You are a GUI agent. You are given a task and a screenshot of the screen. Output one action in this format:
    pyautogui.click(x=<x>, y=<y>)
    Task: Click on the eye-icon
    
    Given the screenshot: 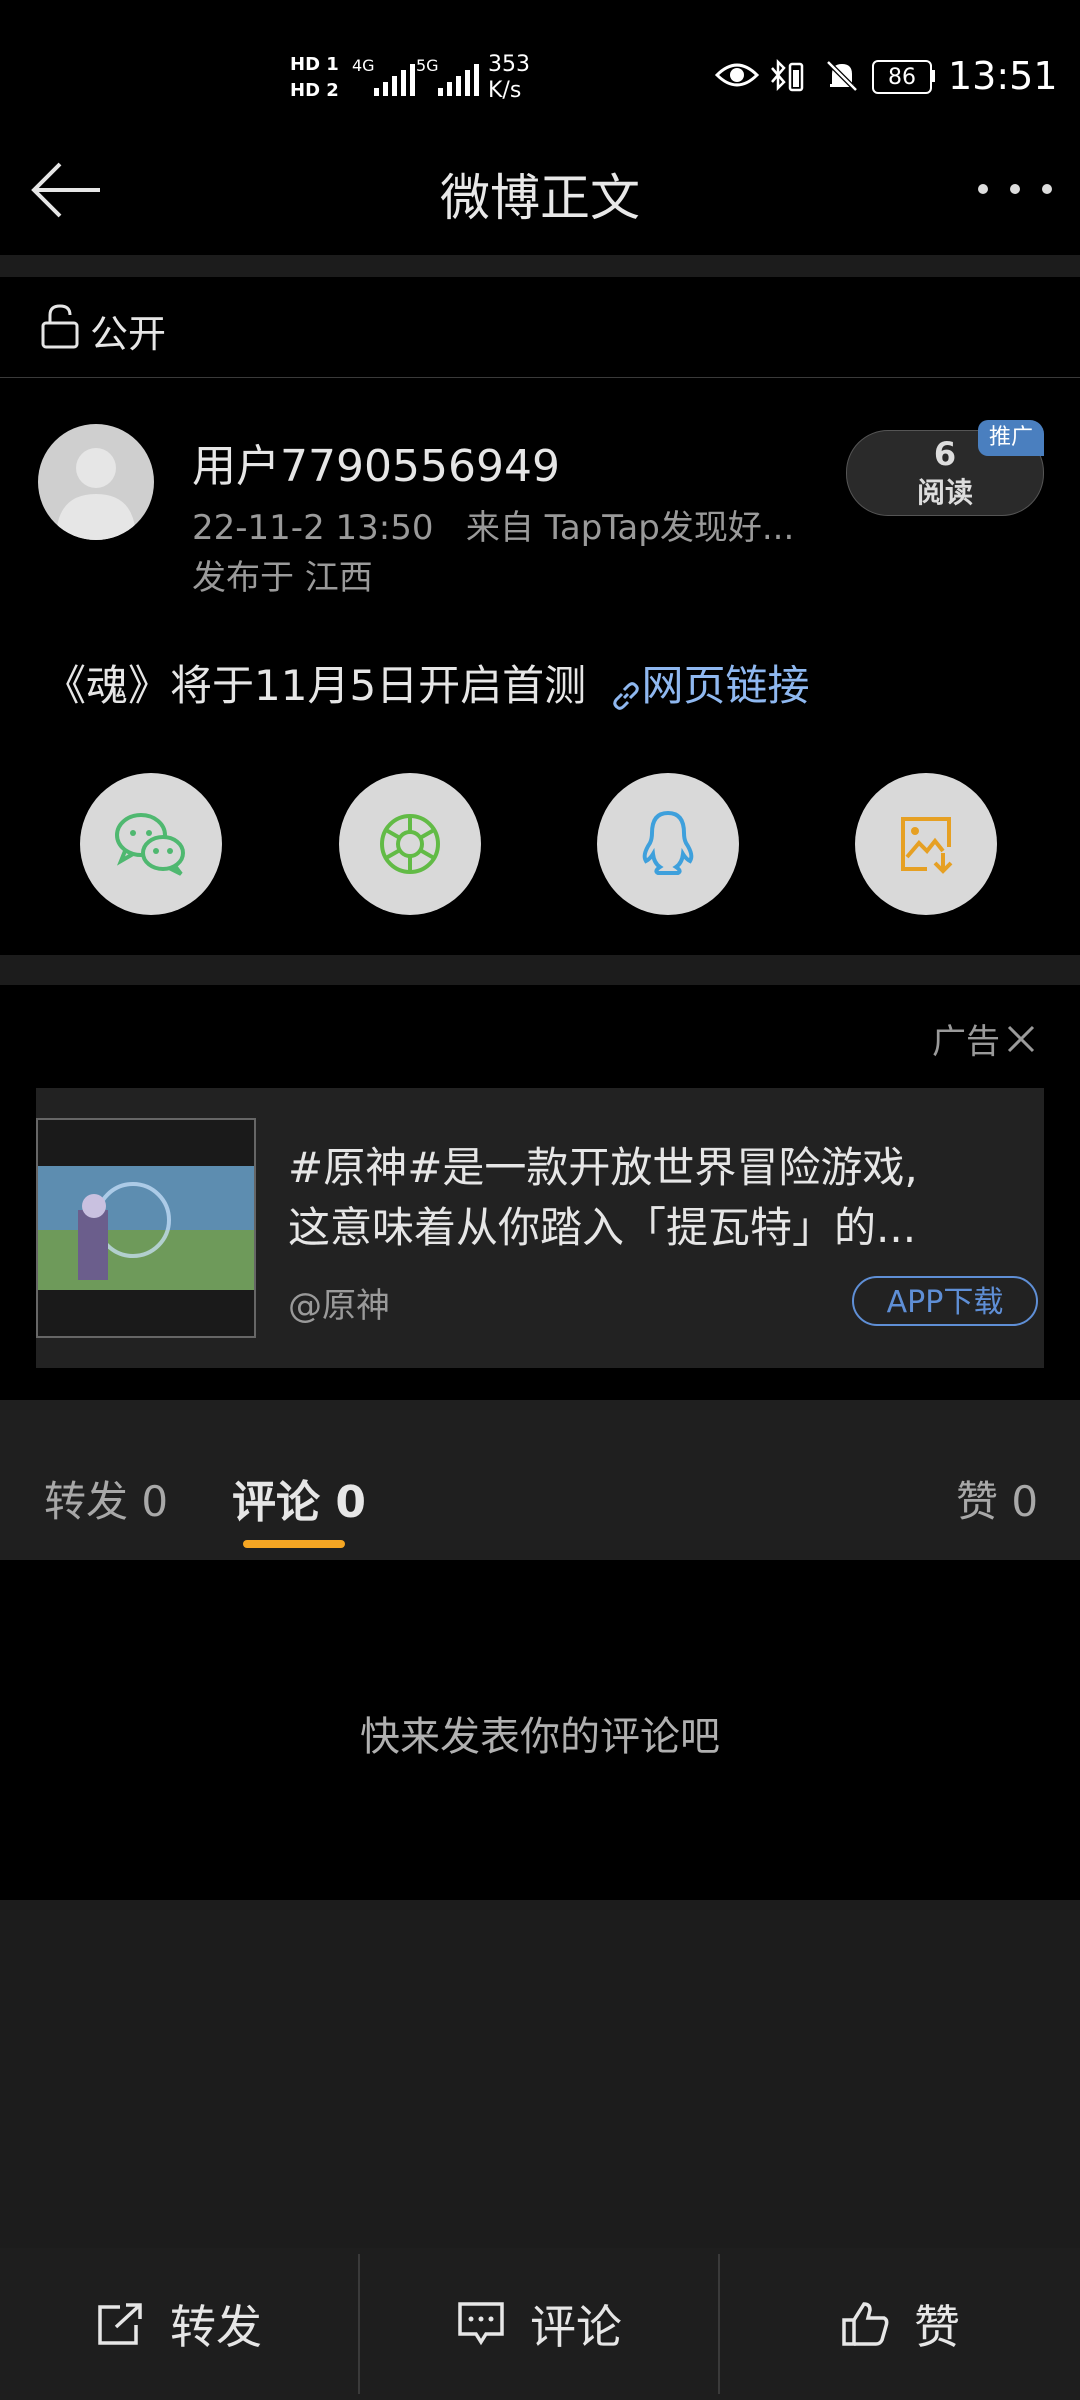 What is the action you would take?
    pyautogui.click(x=737, y=77)
    